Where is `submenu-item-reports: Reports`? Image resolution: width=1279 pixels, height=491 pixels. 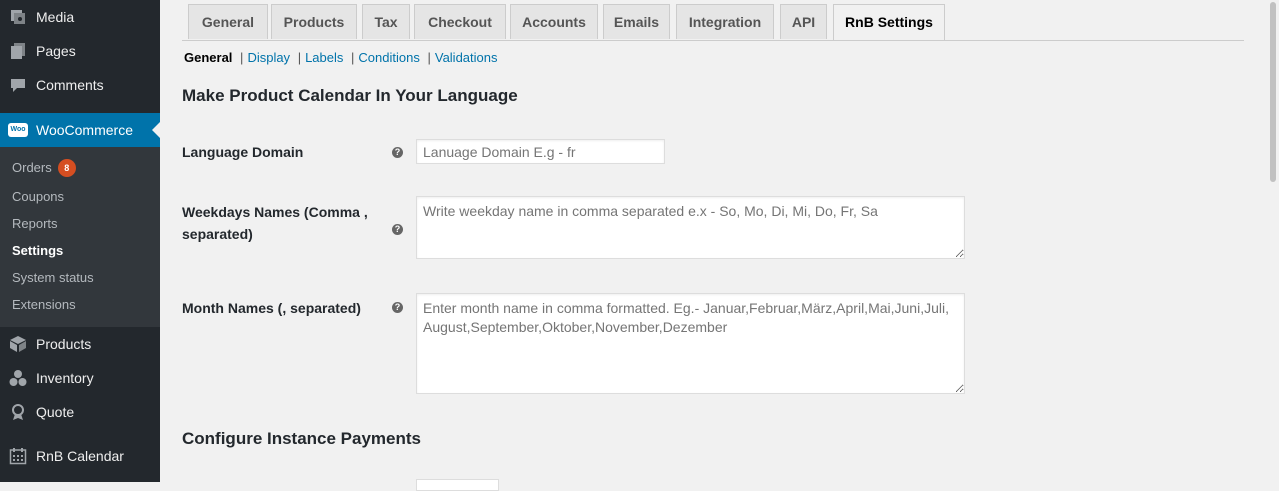 submenu-item-reports: Reports is located at coordinates (35, 224).